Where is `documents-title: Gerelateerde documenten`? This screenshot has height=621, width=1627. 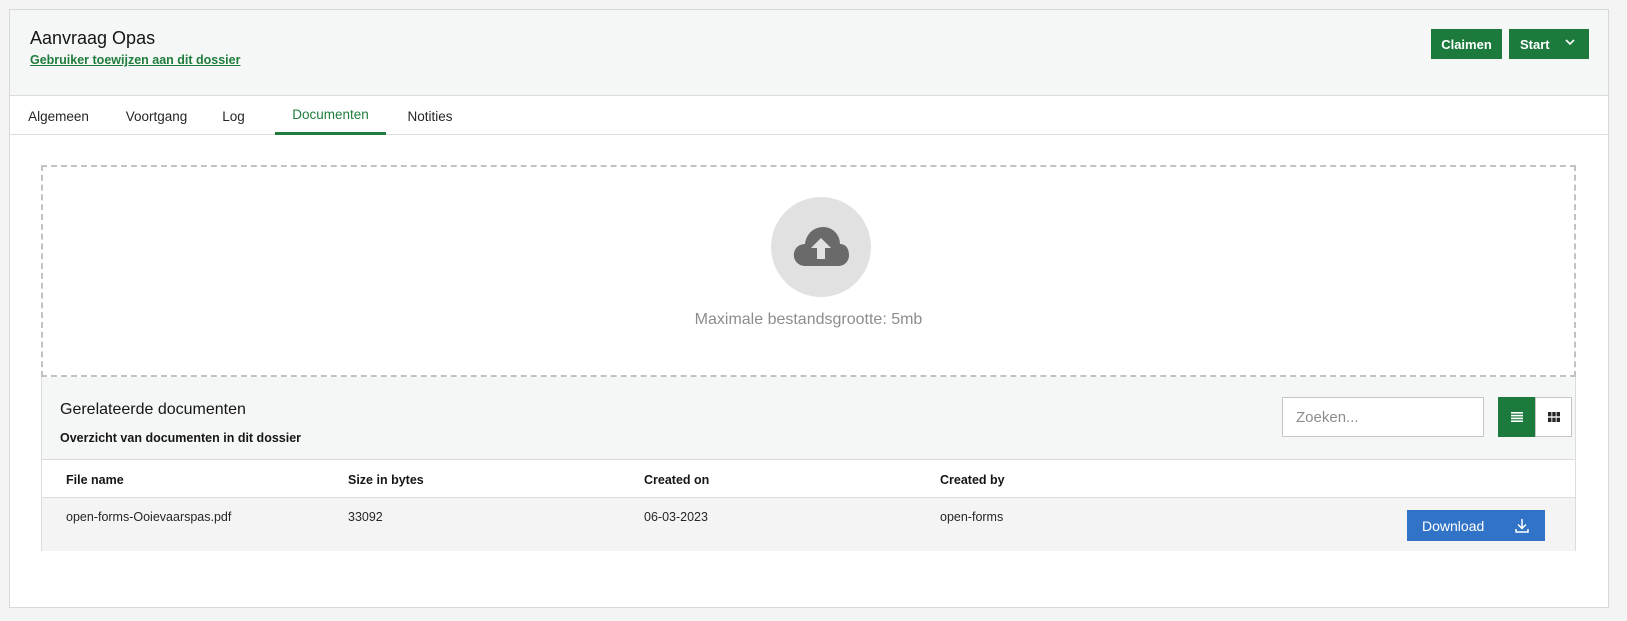
documents-title: Gerelateerde documenten is located at coordinates (153, 409).